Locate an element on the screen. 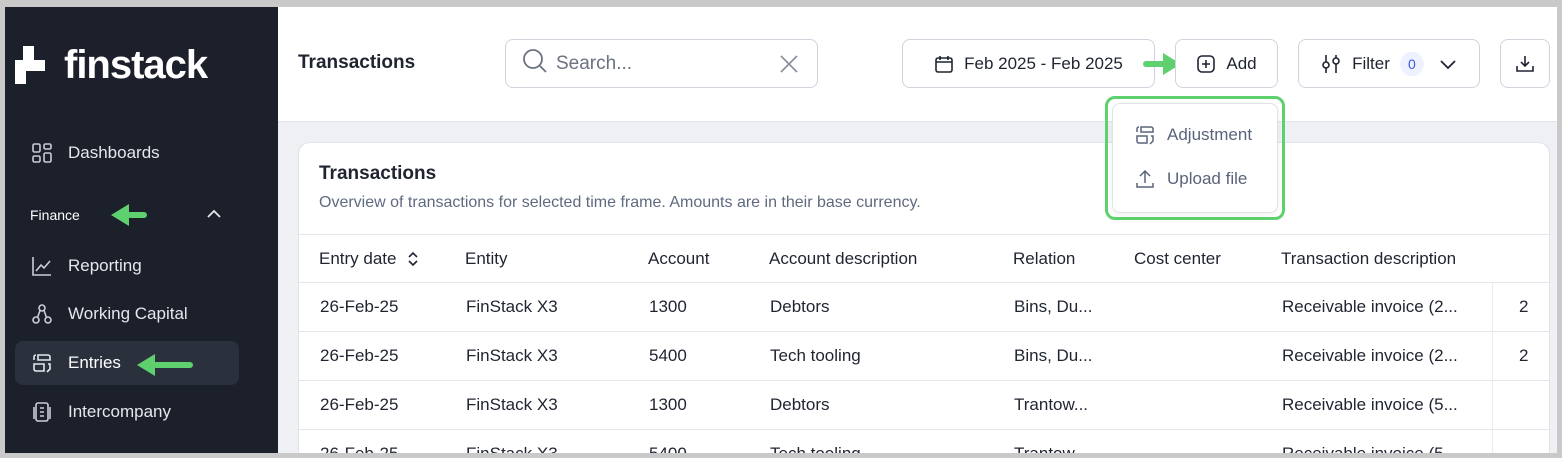 The height and width of the screenshot is (458, 1562). sidebar-item-intercompany: Intercompany is located at coordinates (127, 412).